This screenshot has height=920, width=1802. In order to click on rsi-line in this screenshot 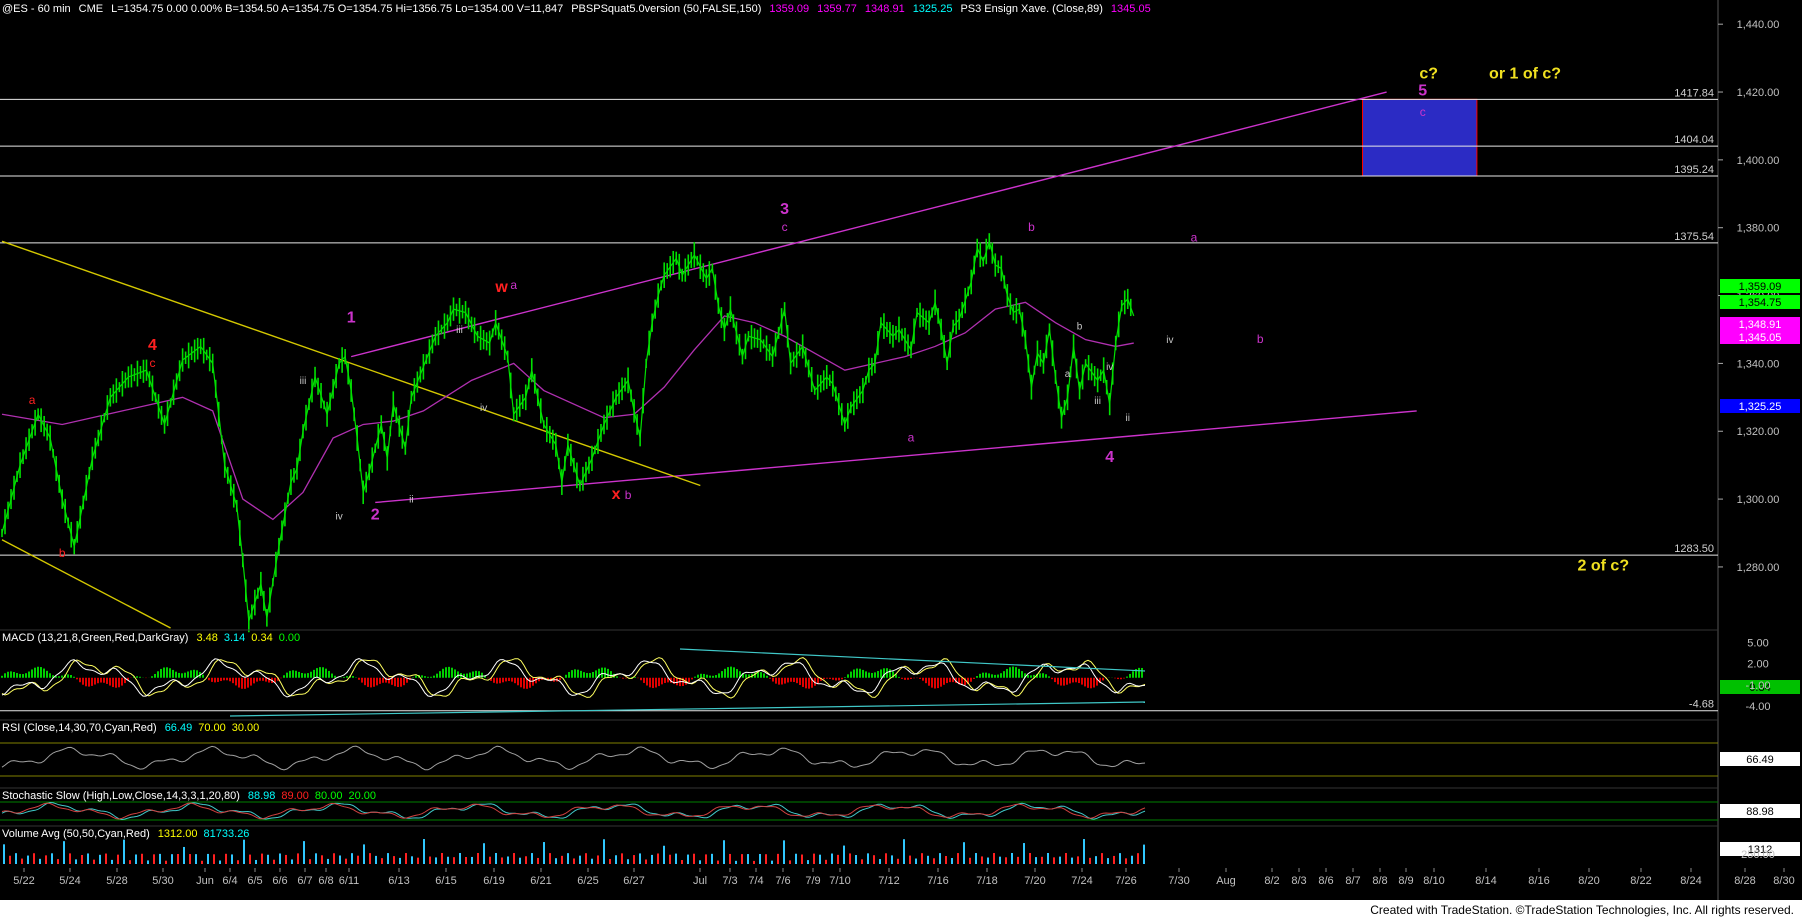, I will do `click(573, 758)`.